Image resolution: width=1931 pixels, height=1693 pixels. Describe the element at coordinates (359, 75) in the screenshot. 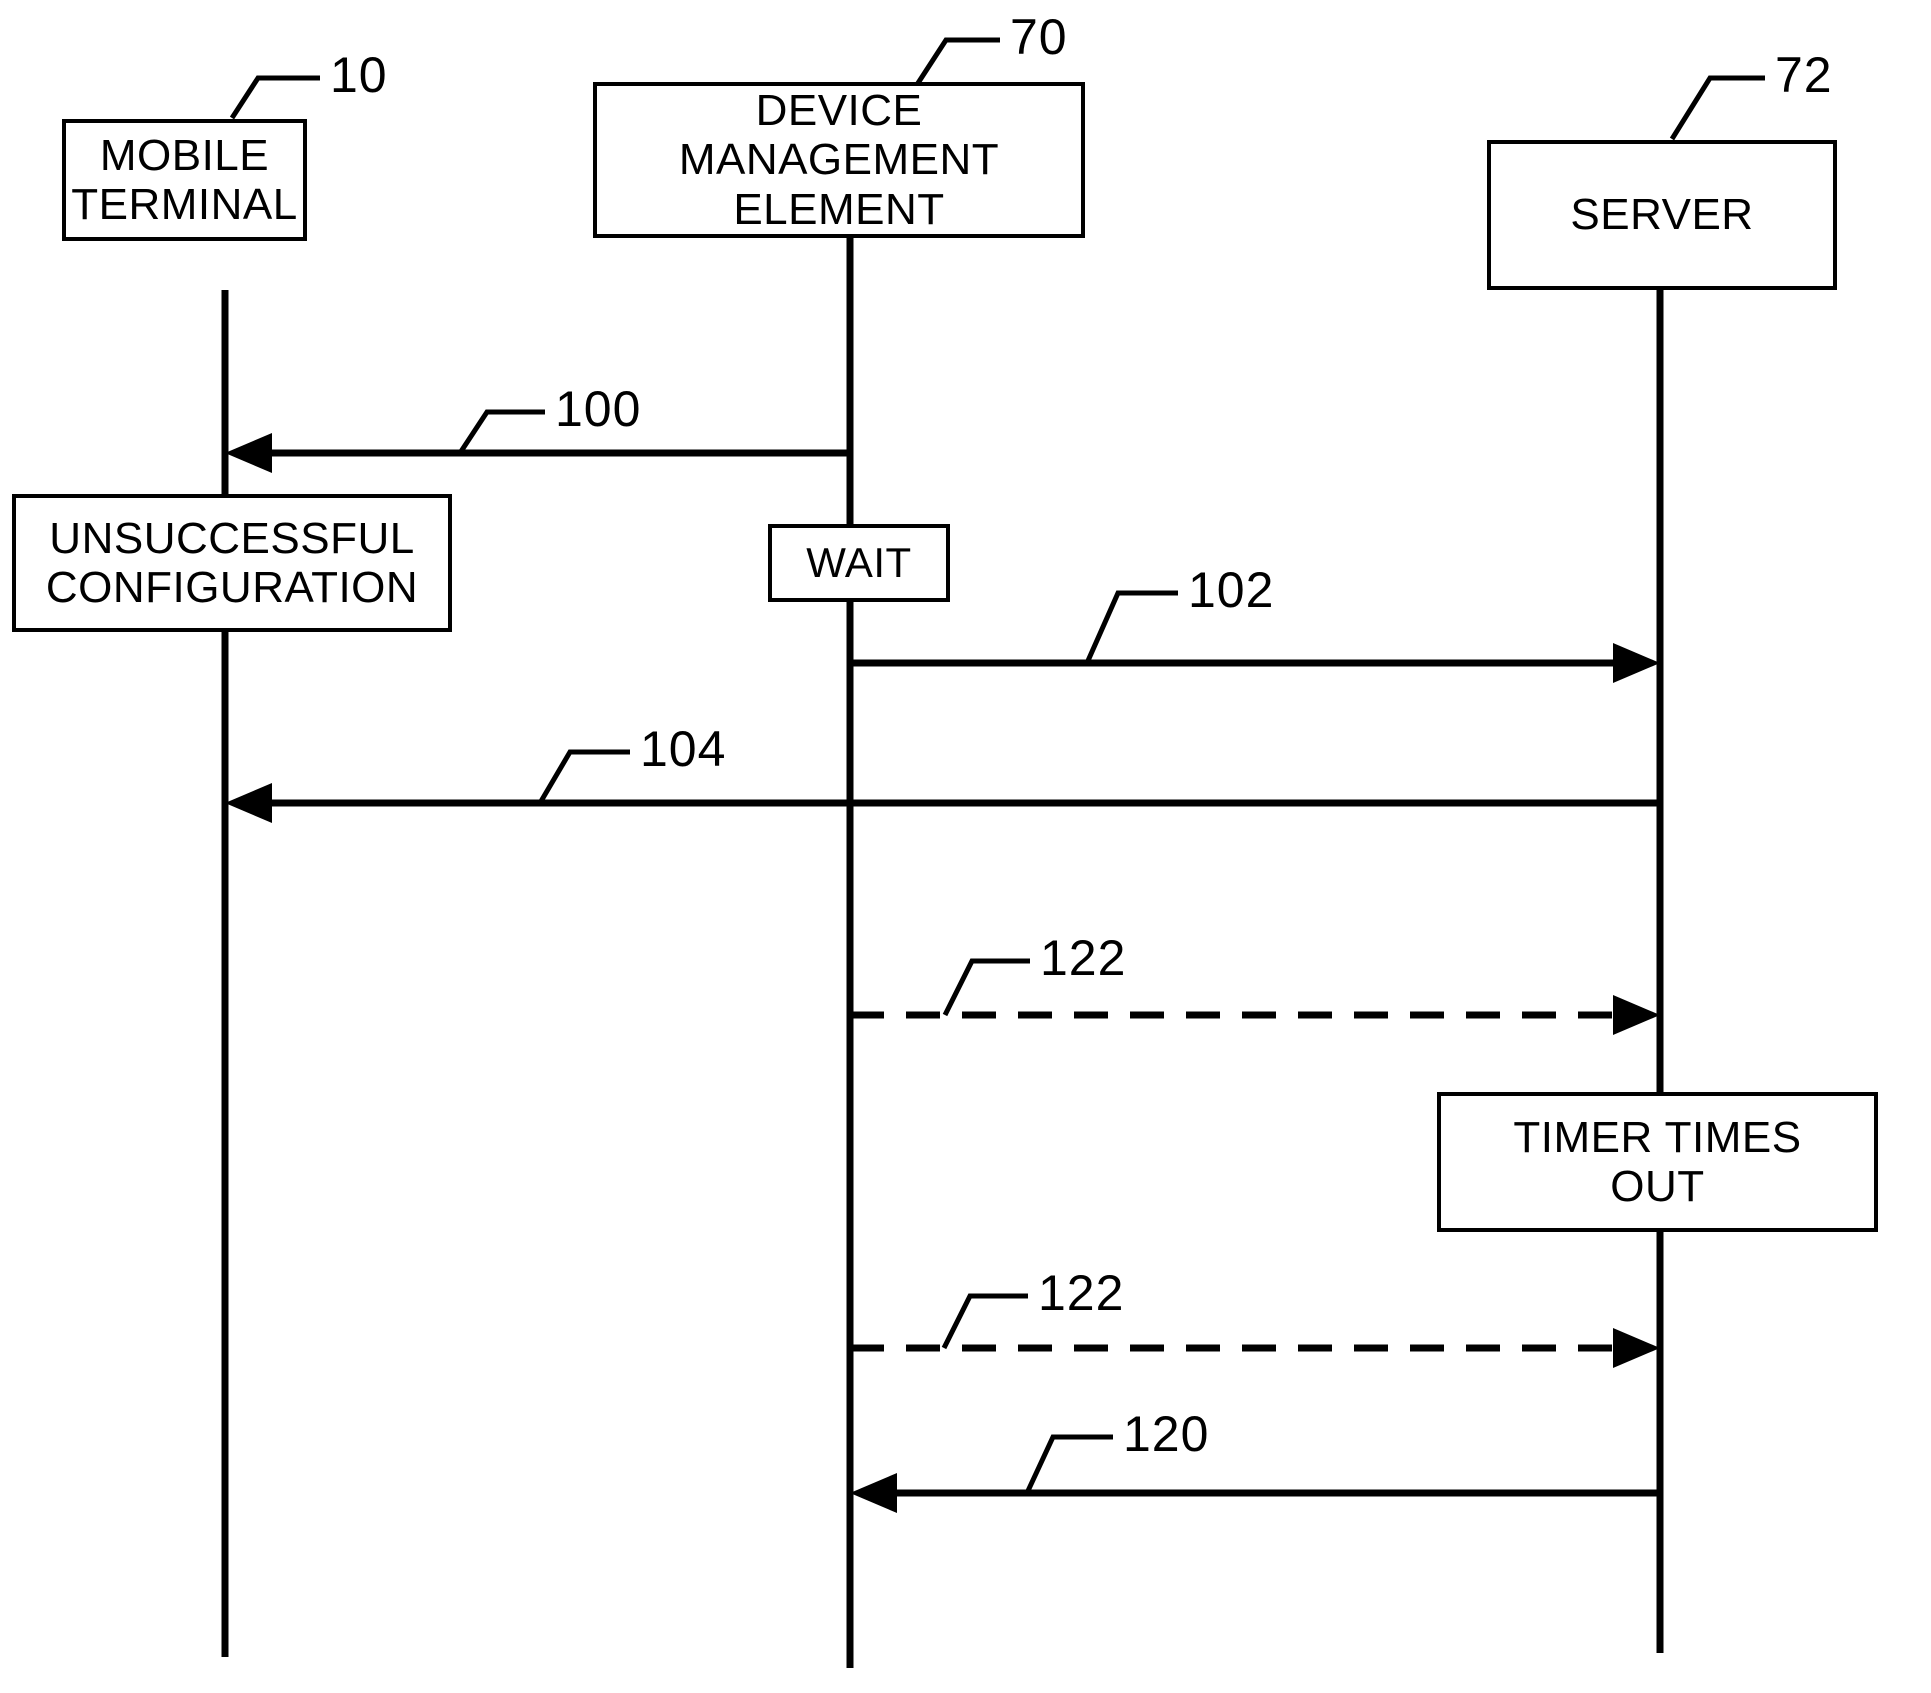

I see `ref-label-10: 10` at that location.